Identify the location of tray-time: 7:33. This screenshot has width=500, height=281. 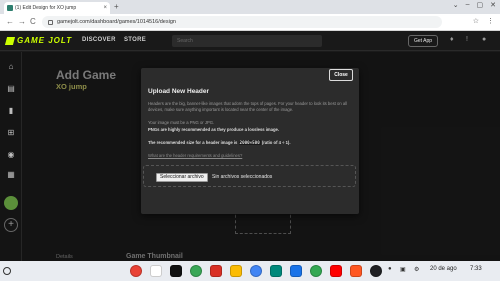
(476, 269).